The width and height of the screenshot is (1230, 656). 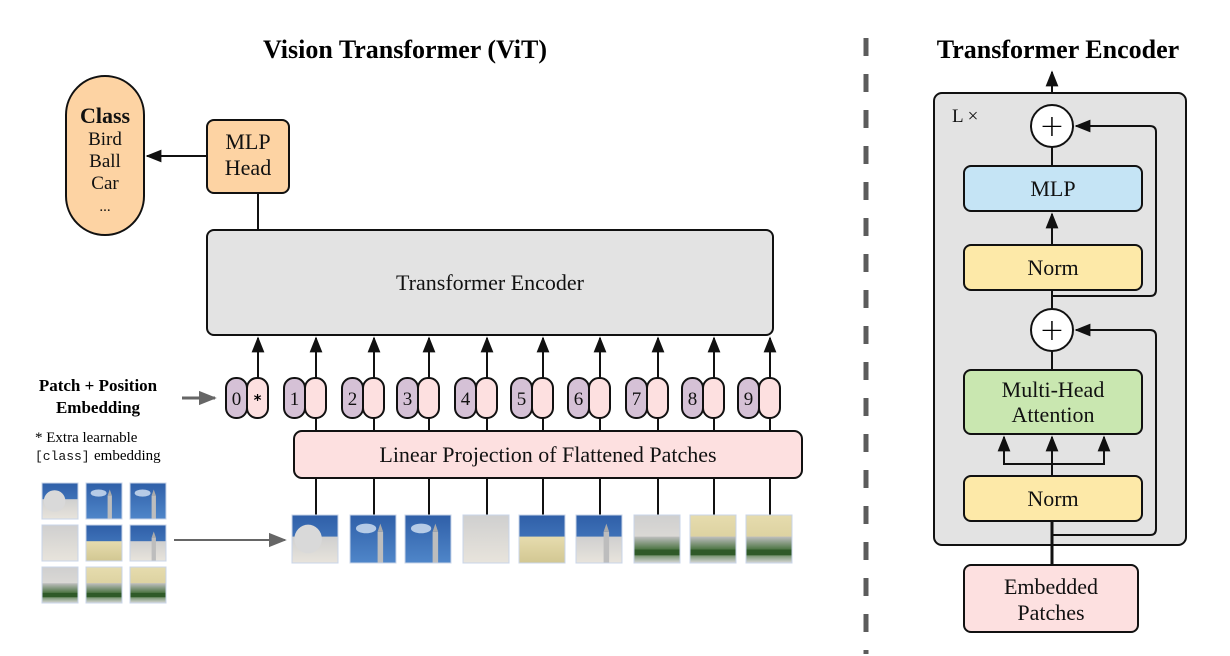 I want to click on add-symbol-top: +, so click(x=1051, y=126).